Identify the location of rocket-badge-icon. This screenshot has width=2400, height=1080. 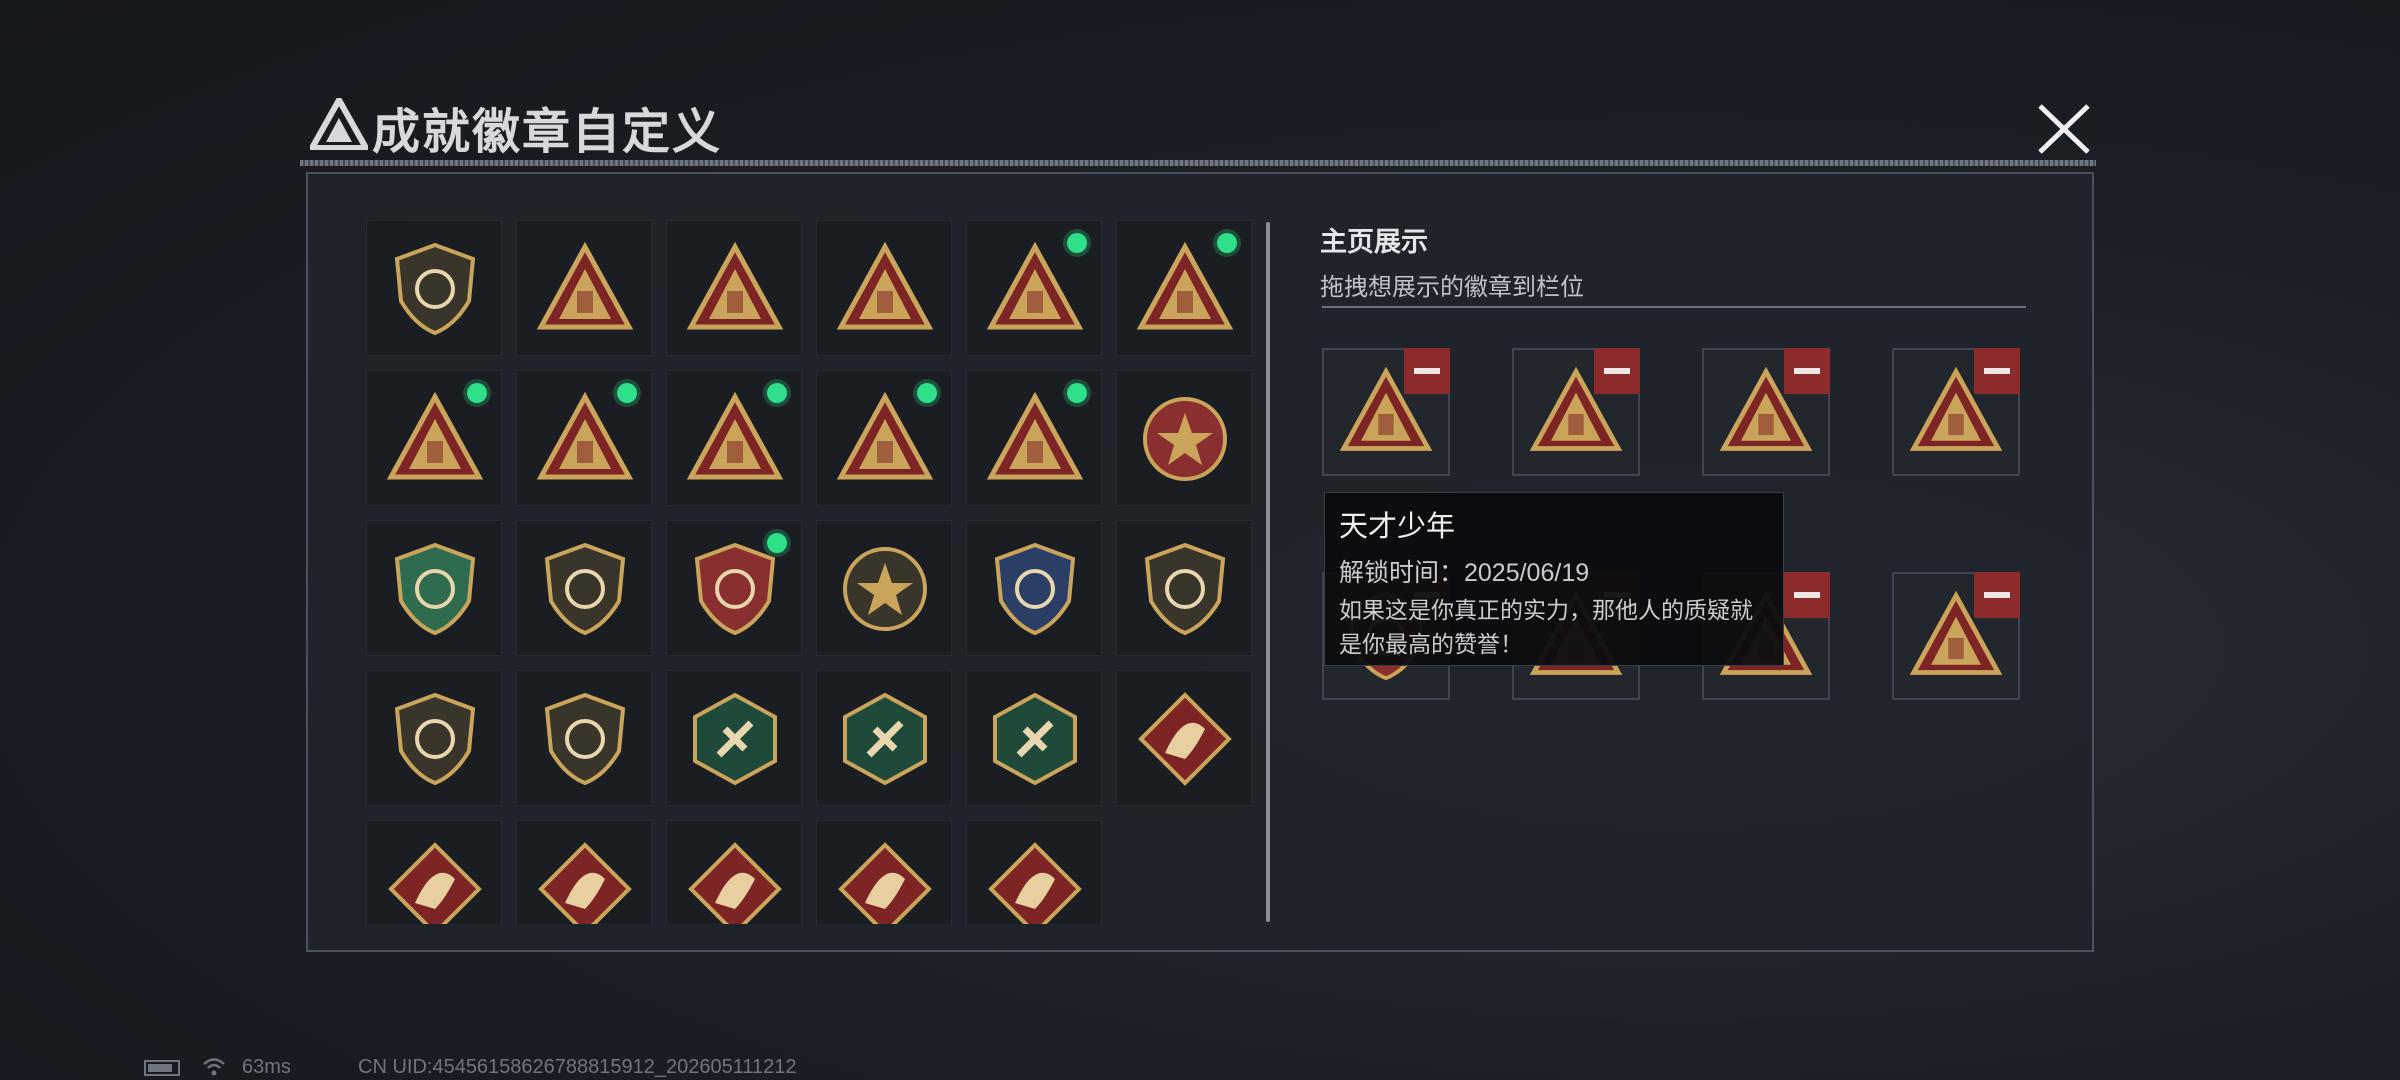
(1035, 435).